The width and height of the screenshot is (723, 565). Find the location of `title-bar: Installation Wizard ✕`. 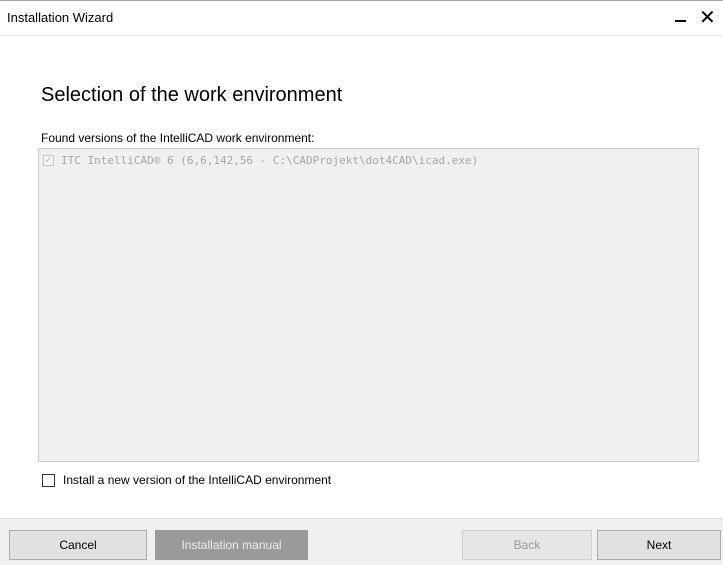

title-bar: Installation Wizard ✕ is located at coordinates (361, 18).